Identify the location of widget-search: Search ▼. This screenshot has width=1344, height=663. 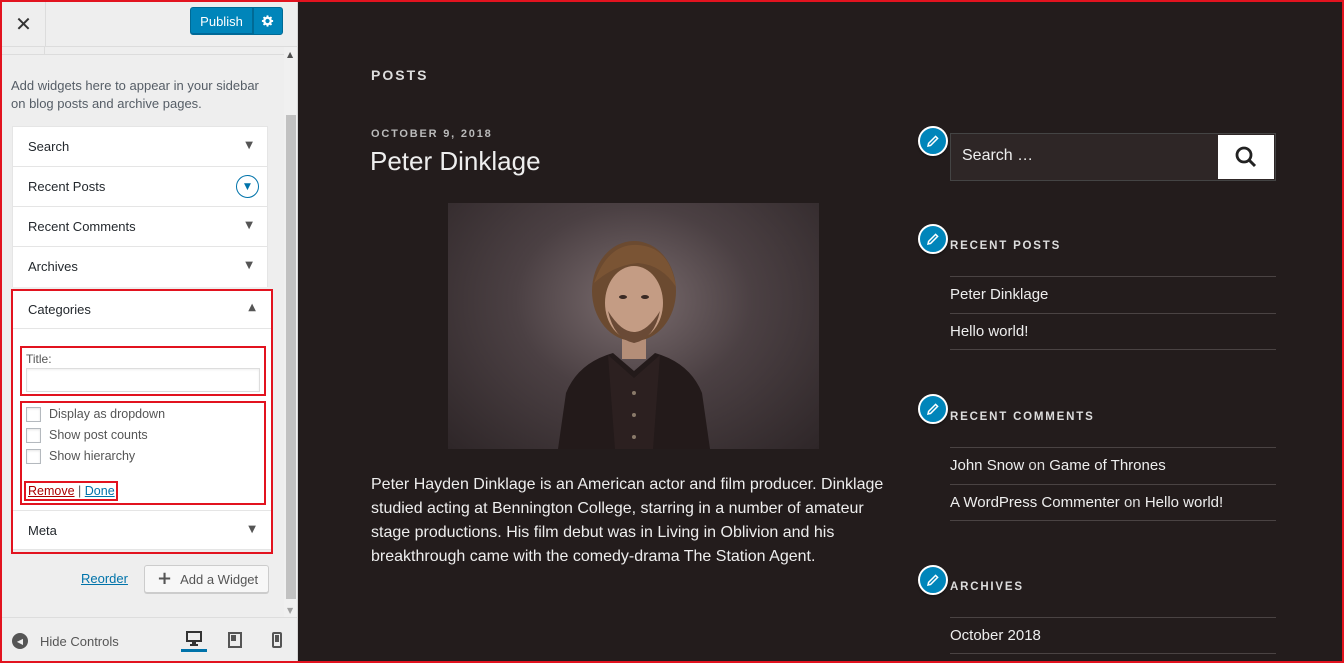
(140, 146).